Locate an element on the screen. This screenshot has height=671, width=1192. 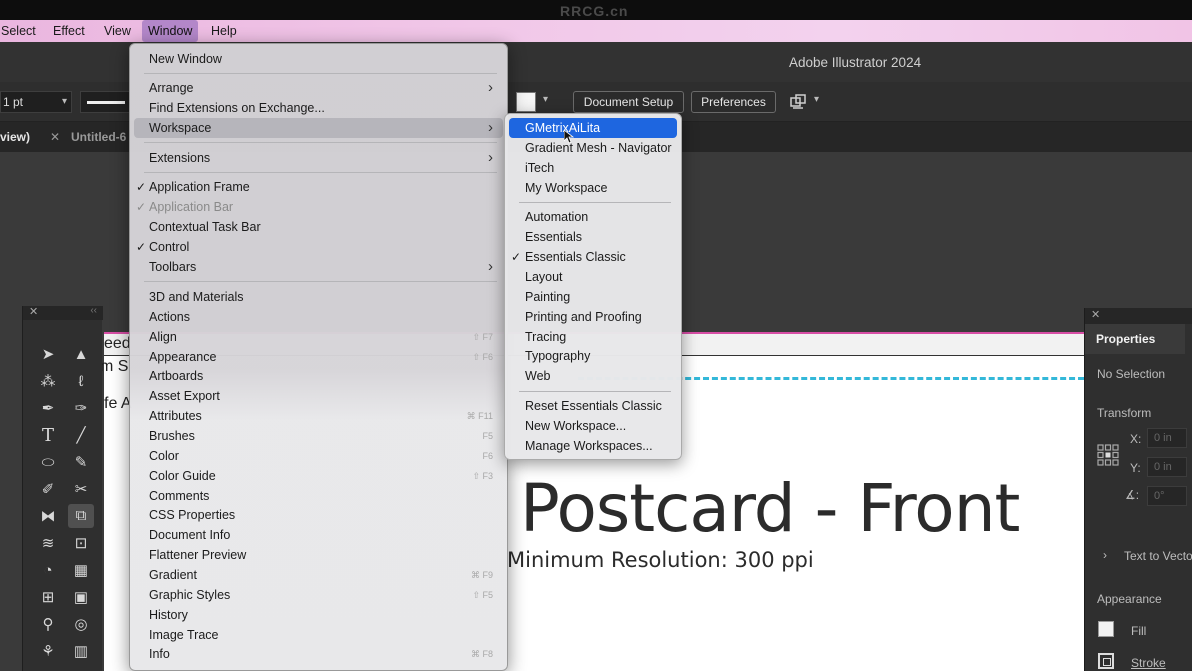
text-to-vector-button: Text to Vecto is located at coordinates (1158, 556).